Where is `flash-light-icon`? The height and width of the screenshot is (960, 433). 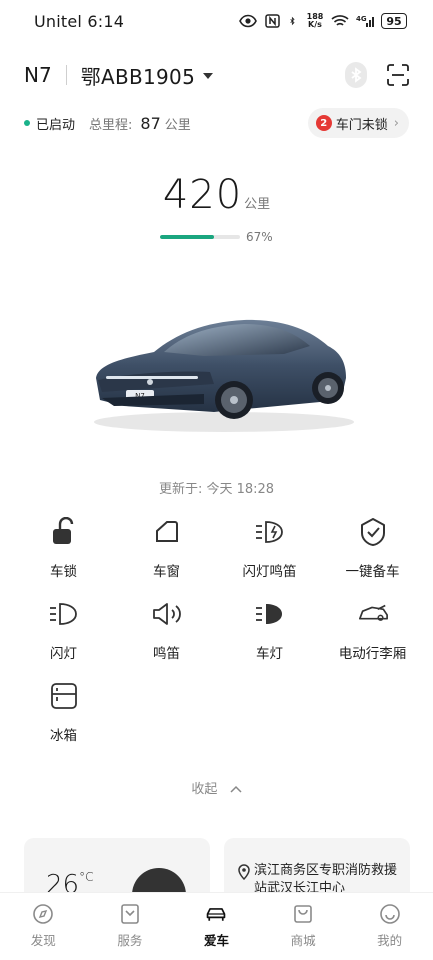
flash-light-icon is located at coordinates (64, 614).